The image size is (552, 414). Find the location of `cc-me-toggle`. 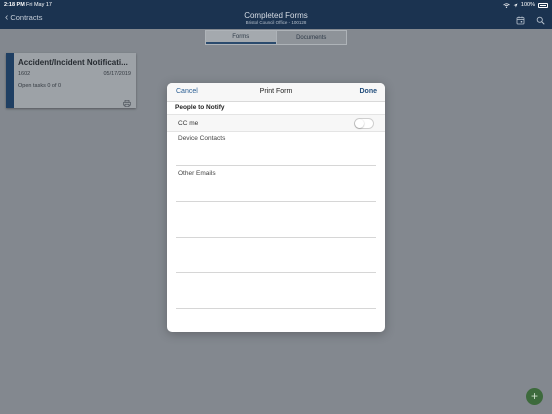

cc-me-toggle is located at coordinates (364, 123).